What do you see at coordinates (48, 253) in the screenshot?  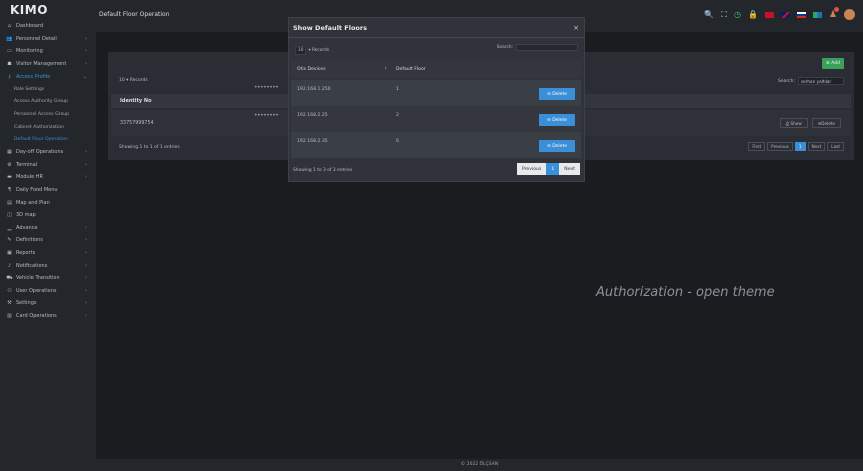 I see `sidebar-item-reports: ▣ Reports ›` at bounding box center [48, 253].